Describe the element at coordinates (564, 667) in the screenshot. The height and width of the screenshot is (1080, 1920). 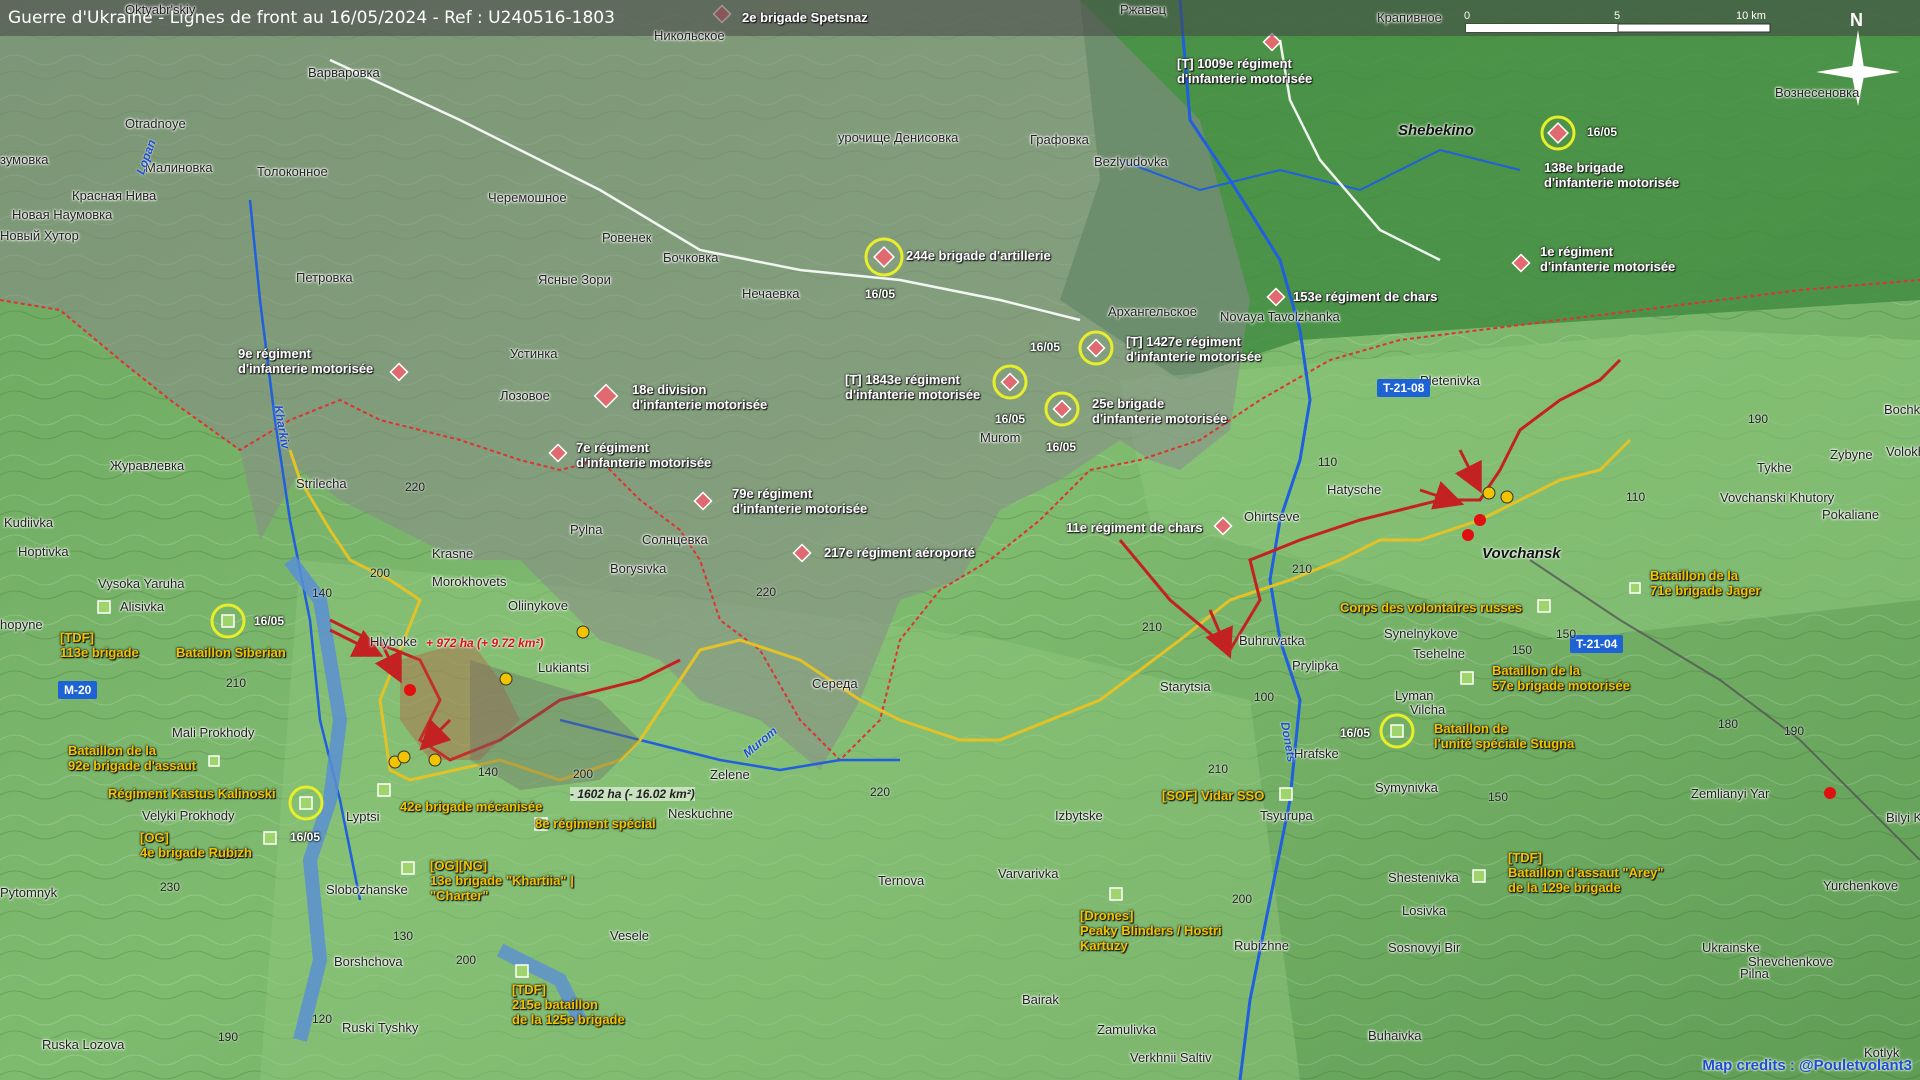
I see `place-lukiantsi: Lukiantsi` at that location.